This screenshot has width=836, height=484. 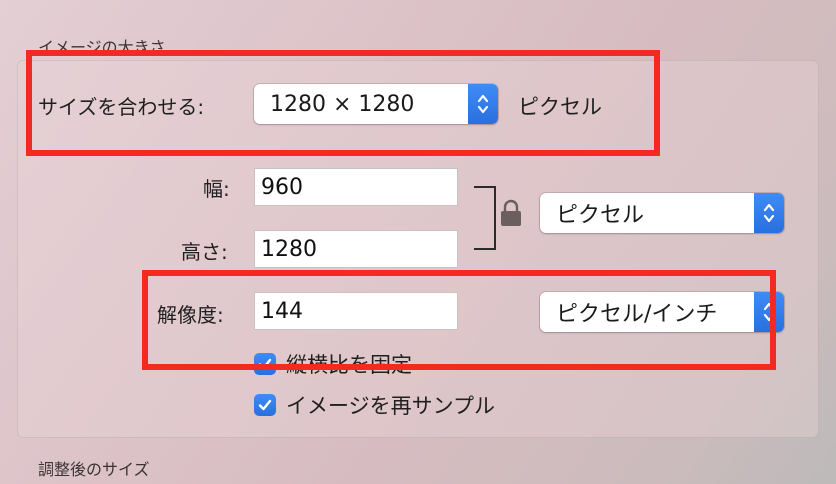 What do you see at coordinates (356, 187) in the screenshot?
I see `width-field: 960` at bounding box center [356, 187].